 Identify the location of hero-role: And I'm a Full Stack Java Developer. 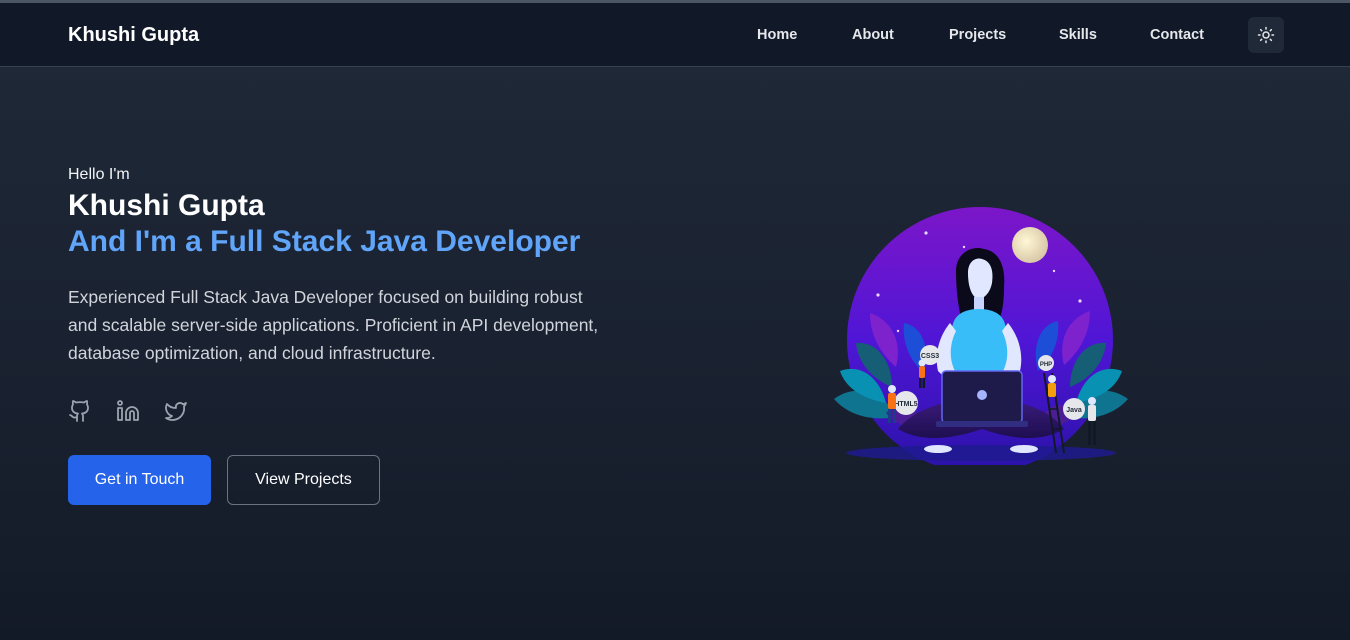
(324, 241).